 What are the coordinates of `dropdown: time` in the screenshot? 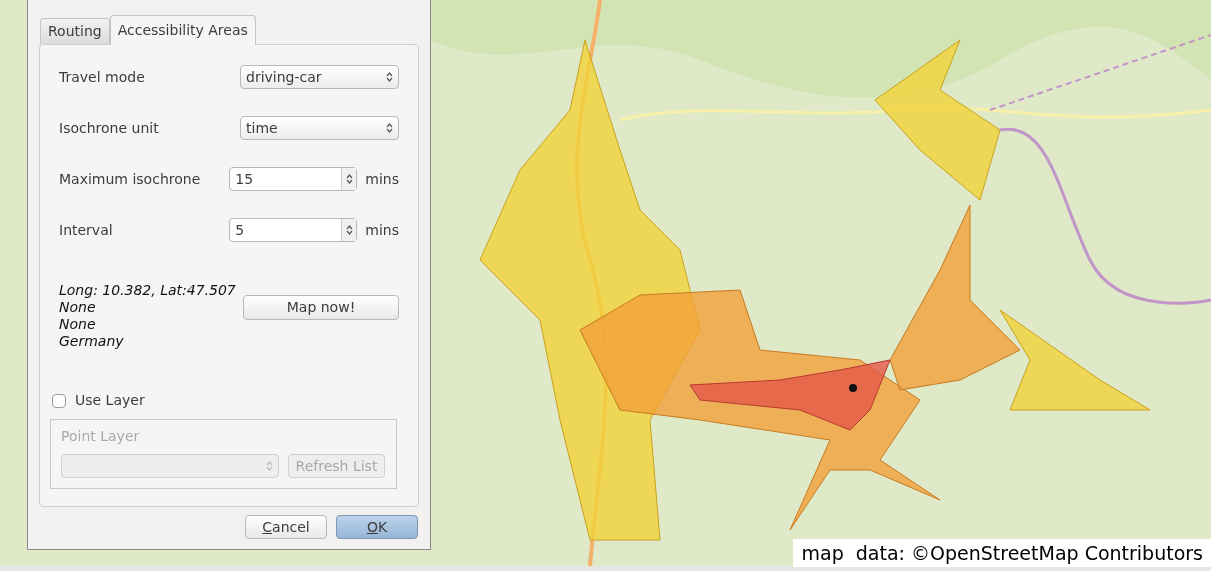 It's located at (319, 128).